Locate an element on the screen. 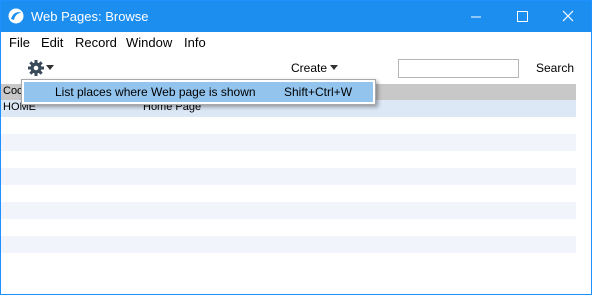  menu-item-shortcut: Shift+Ctrl+W is located at coordinates (318, 92).